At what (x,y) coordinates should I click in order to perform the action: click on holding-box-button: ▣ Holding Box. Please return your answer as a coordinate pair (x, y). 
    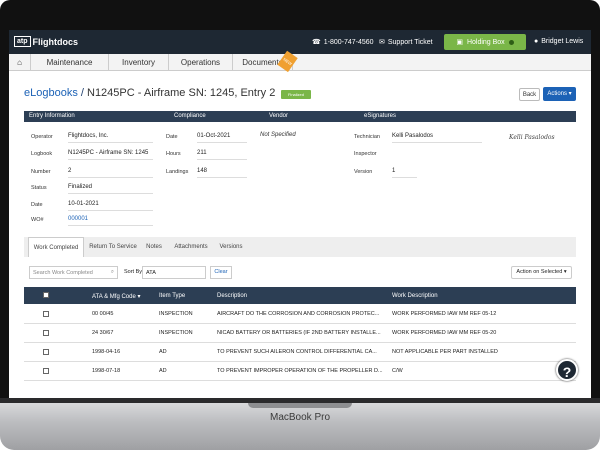
    Looking at the image, I should click on (485, 42).